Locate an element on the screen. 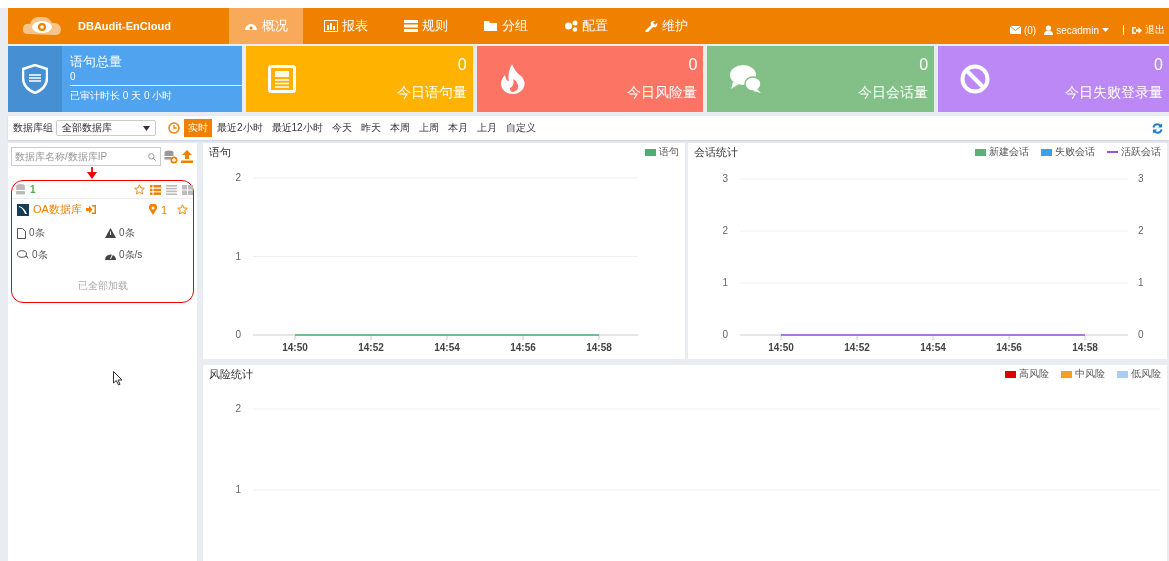 The height and width of the screenshot is (561, 1169). time-range-button: 本周 is located at coordinates (399, 128).